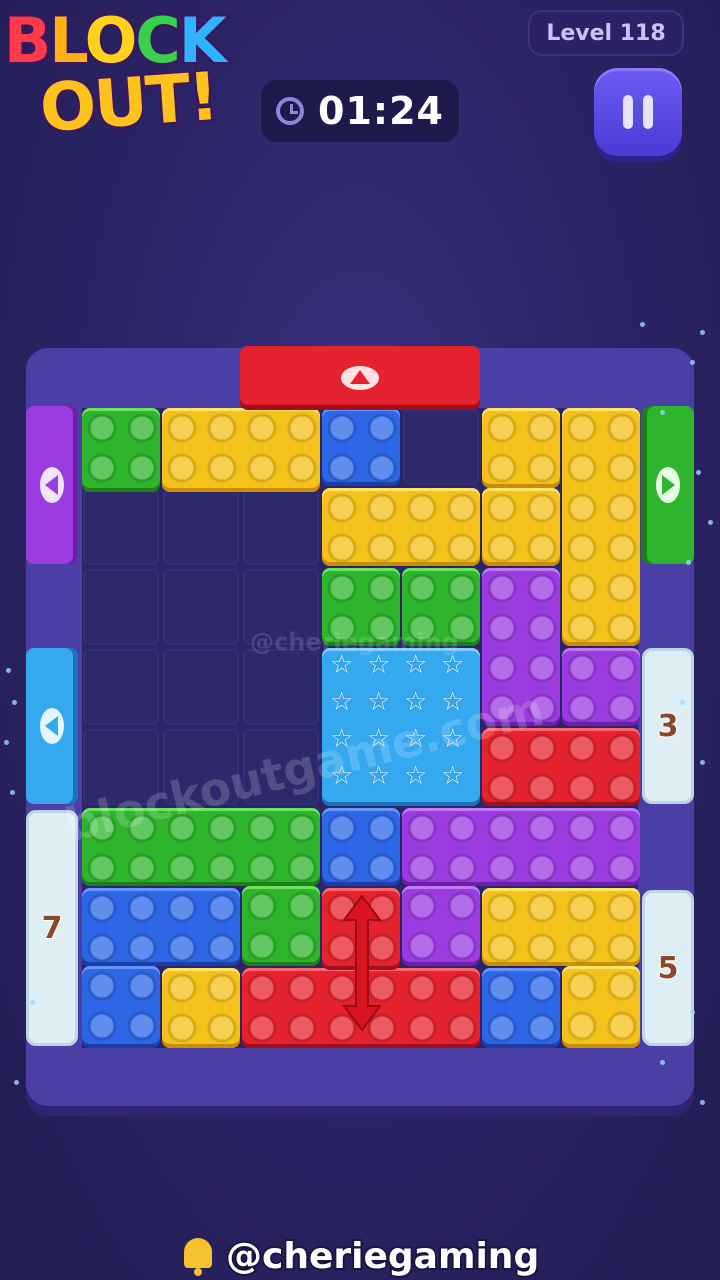 This screenshot has width=720, height=1280. I want to click on block-green, so click(121, 450).